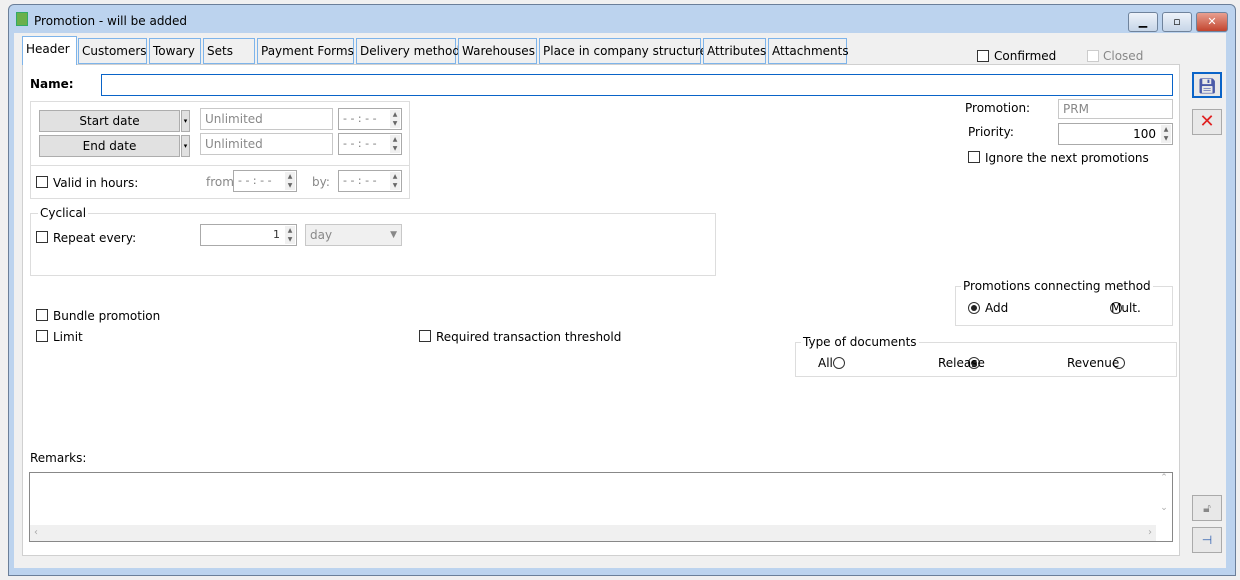 This screenshot has height=580, width=1240. I want to click on name-label: Name:, so click(52, 84).